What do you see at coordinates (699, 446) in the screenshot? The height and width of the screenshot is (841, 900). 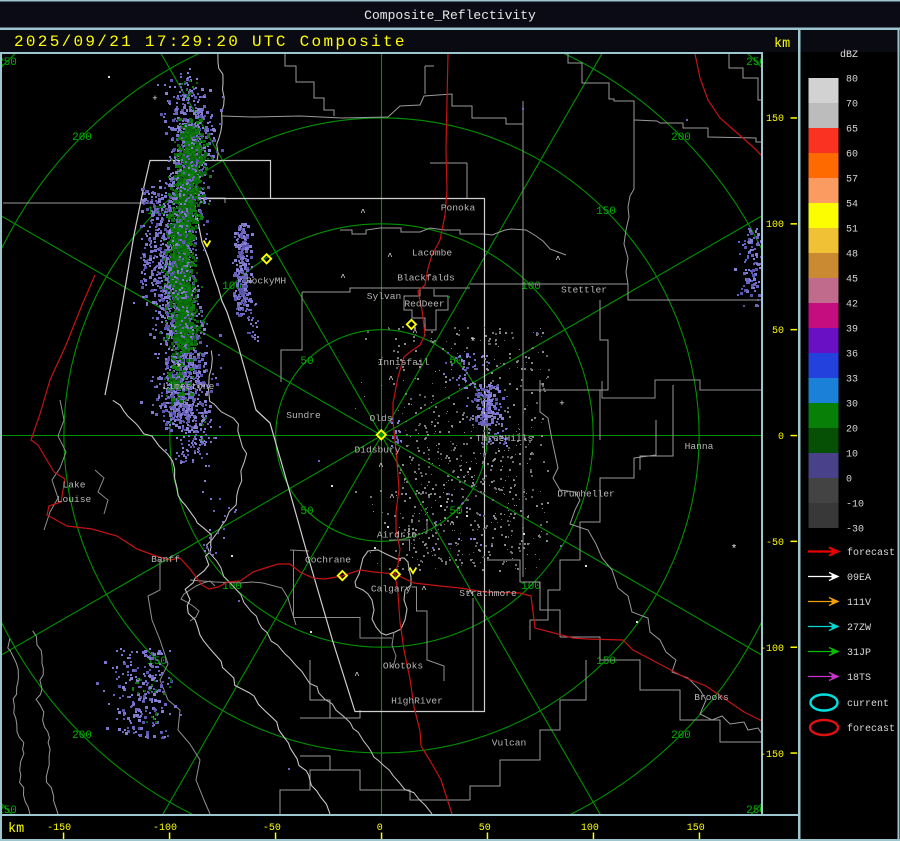 I see `svg-text: Hanna` at bounding box center [699, 446].